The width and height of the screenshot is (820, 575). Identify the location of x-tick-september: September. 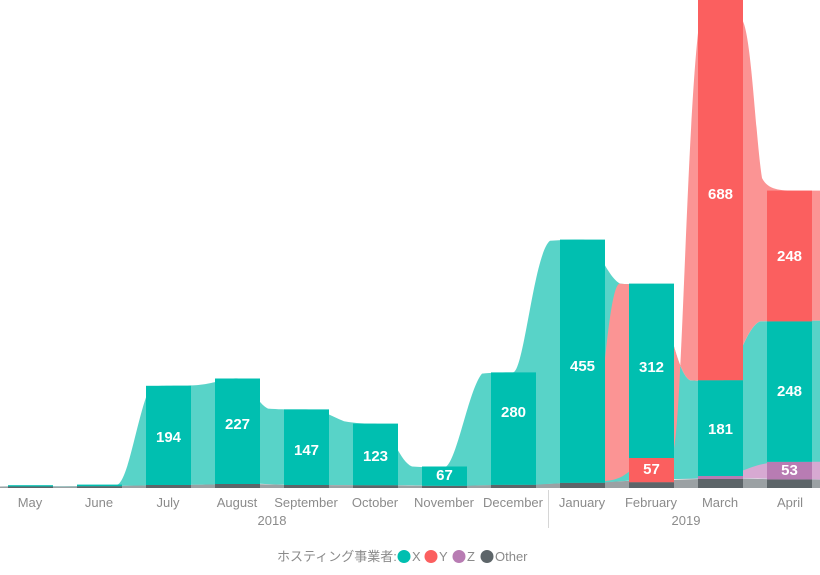
(306, 502).